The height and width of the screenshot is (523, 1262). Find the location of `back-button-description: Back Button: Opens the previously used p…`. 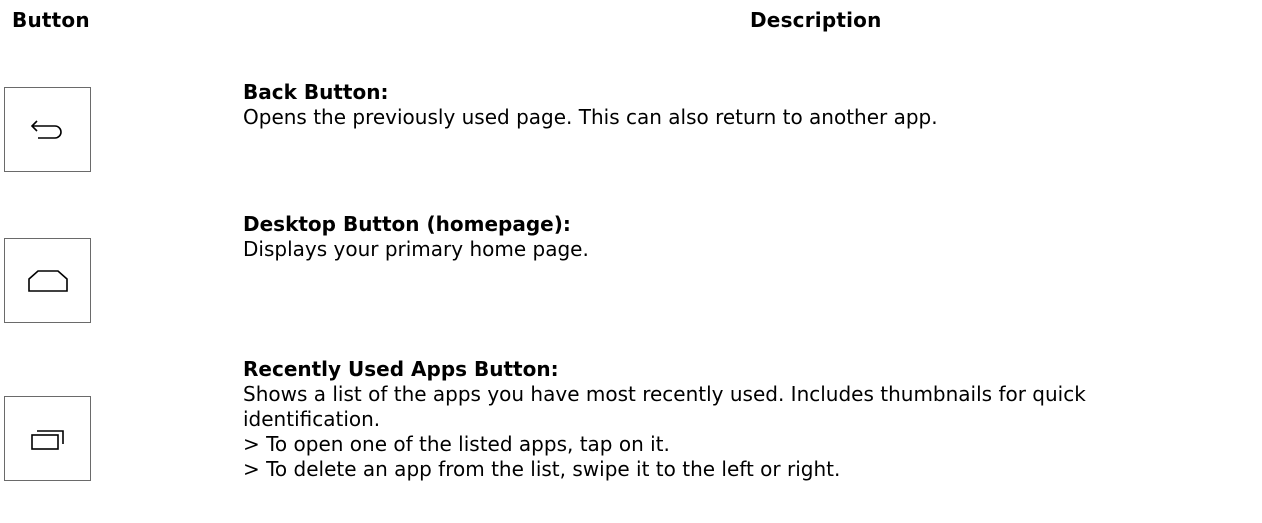

back-button-description: Back Button: Opens the previously used p… is located at coordinates (748, 105).